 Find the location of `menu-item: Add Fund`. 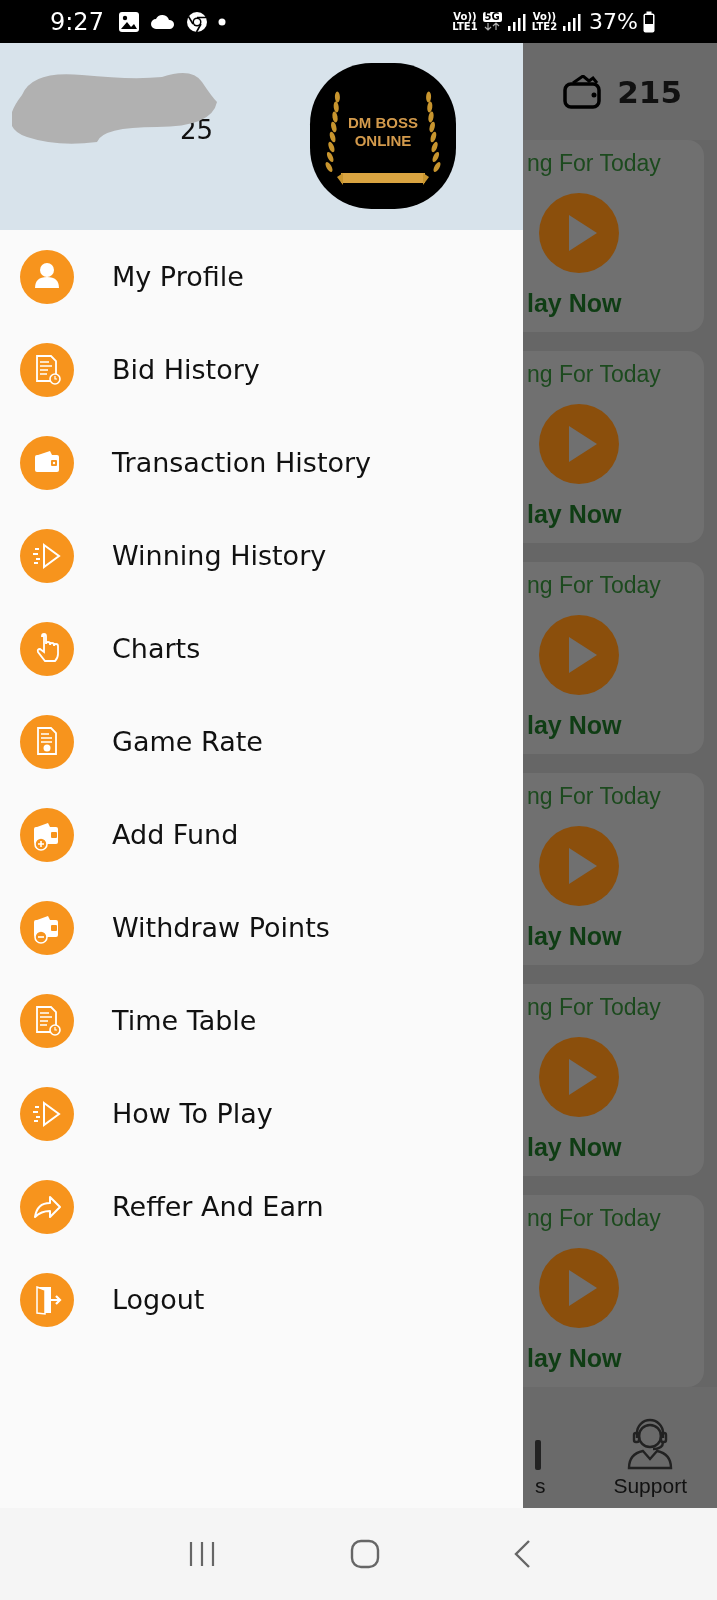

menu-item: Add Fund is located at coordinates (261, 834).